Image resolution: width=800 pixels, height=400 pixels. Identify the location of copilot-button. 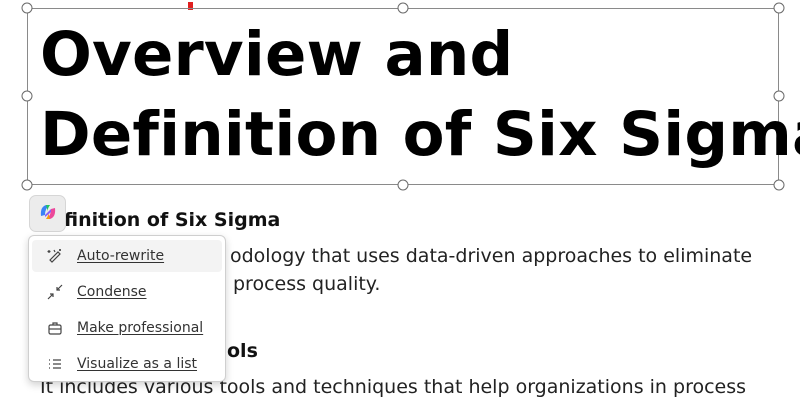
(47, 213).